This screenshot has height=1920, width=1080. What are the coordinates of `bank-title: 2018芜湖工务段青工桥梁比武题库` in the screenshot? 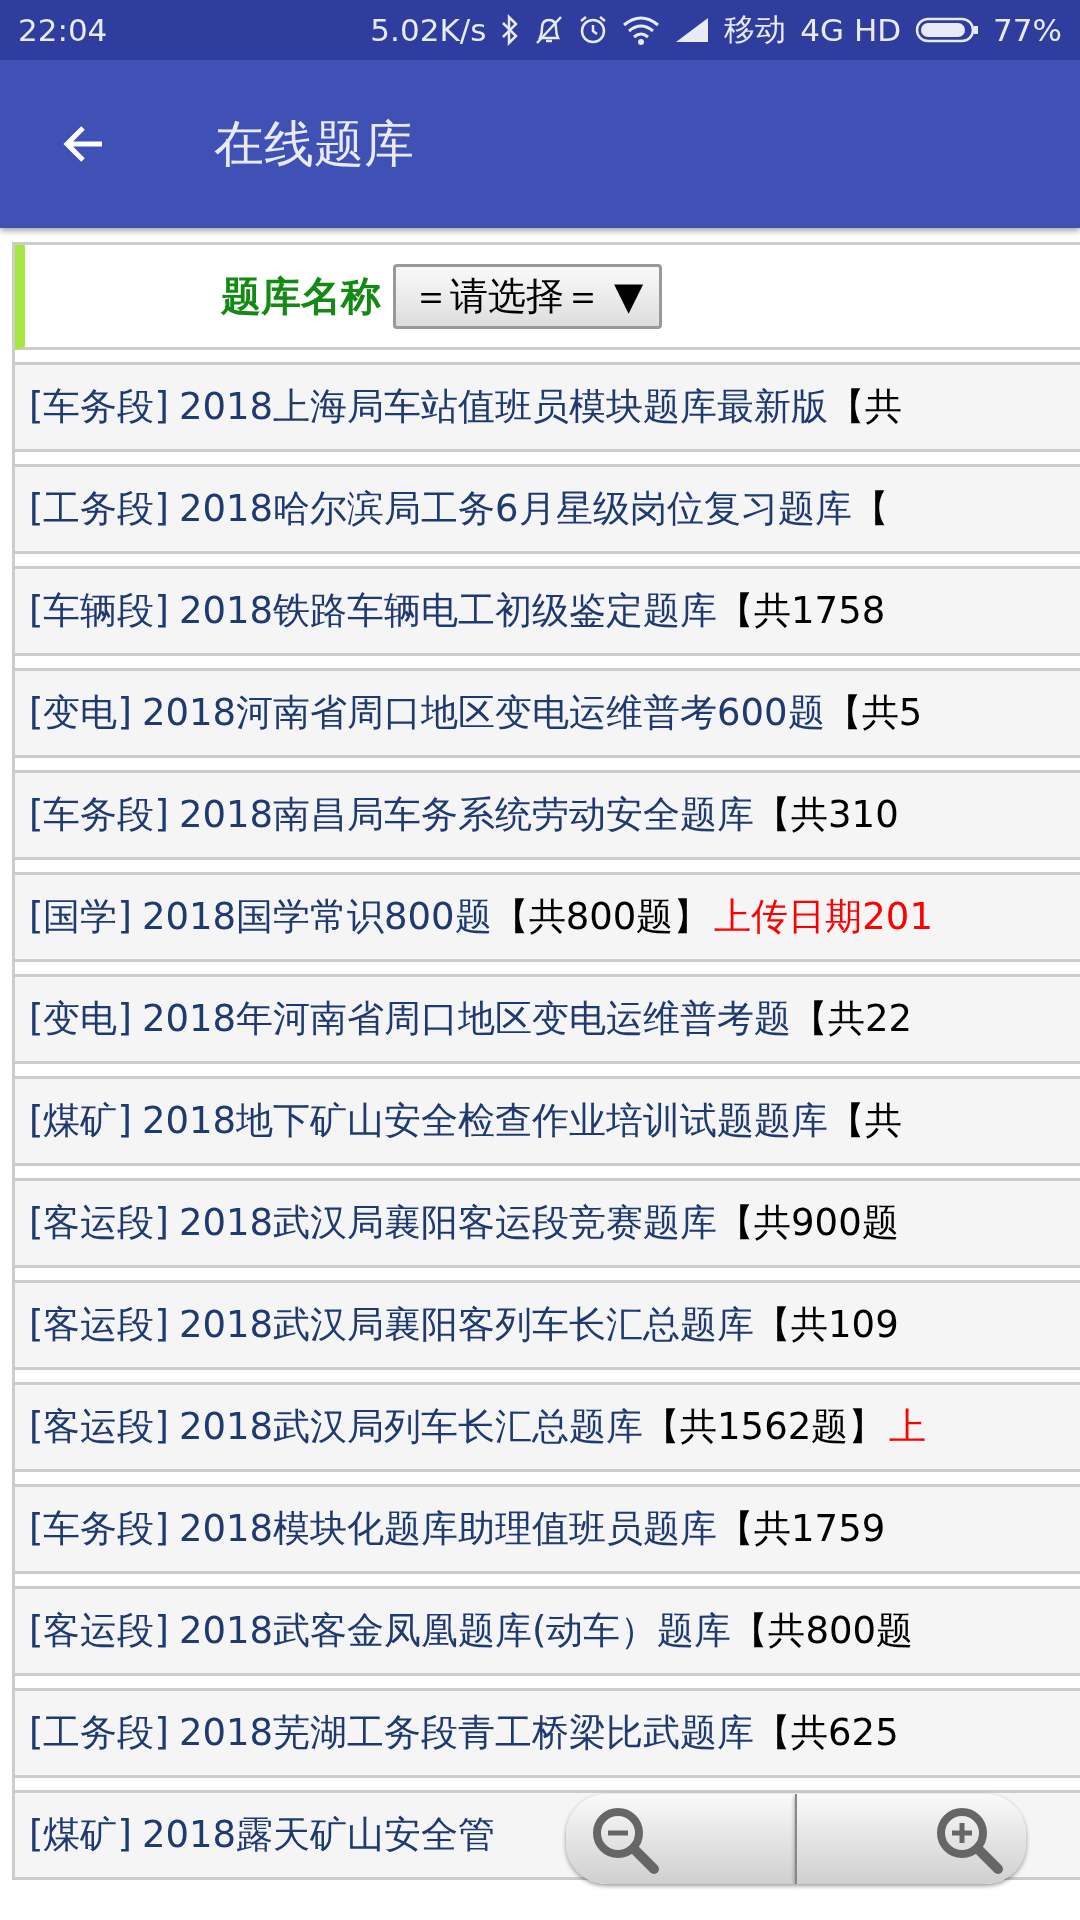 It's located at (466, 1733).